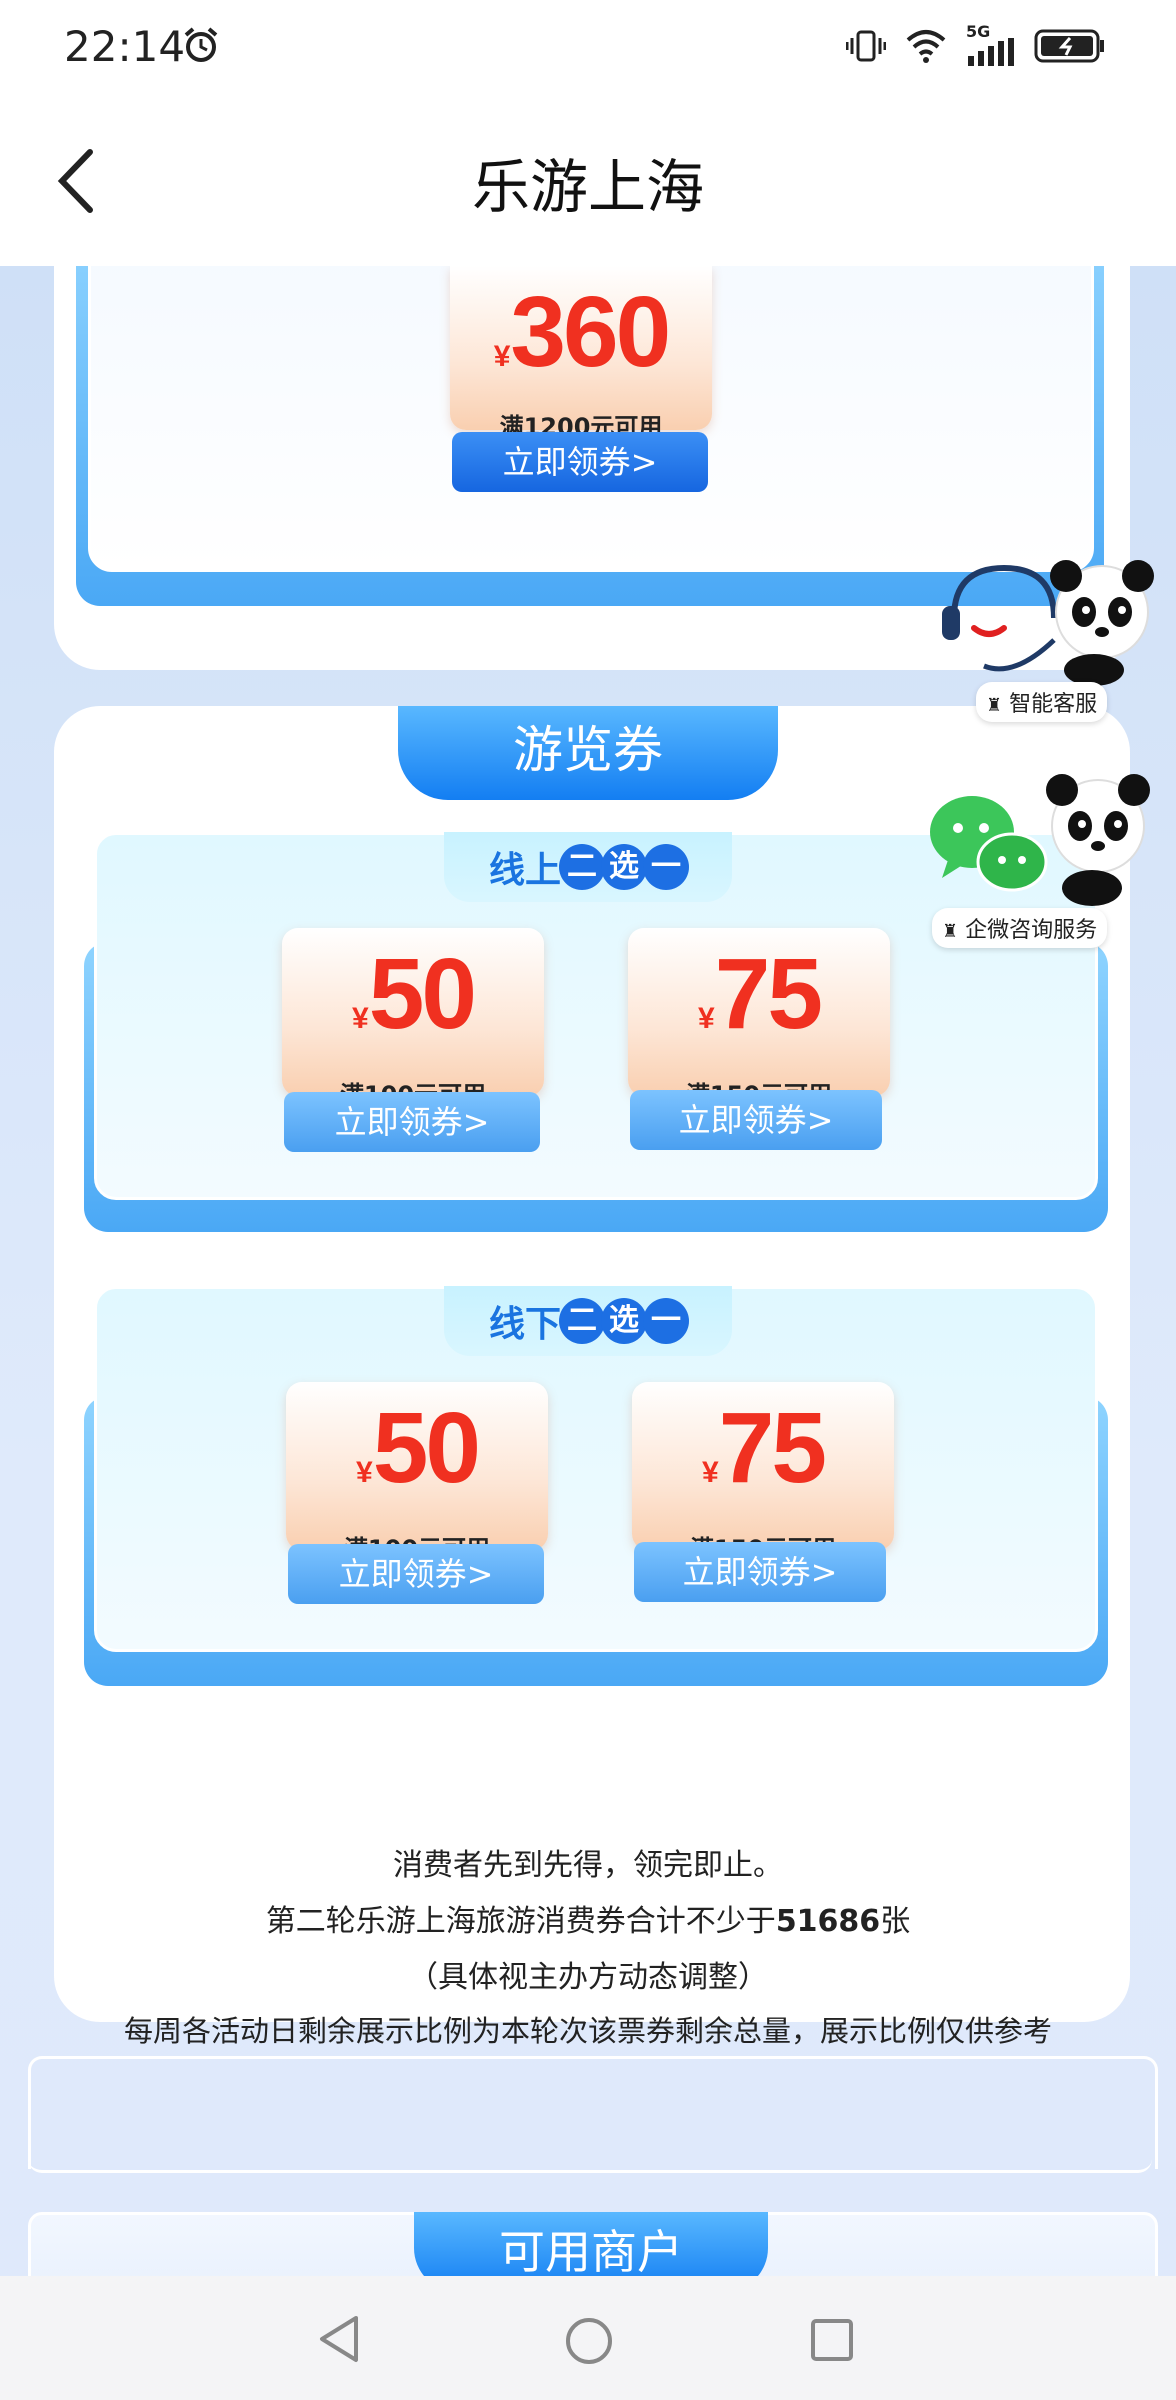  I want to click on status-time: 22:14, so click(125, 46).